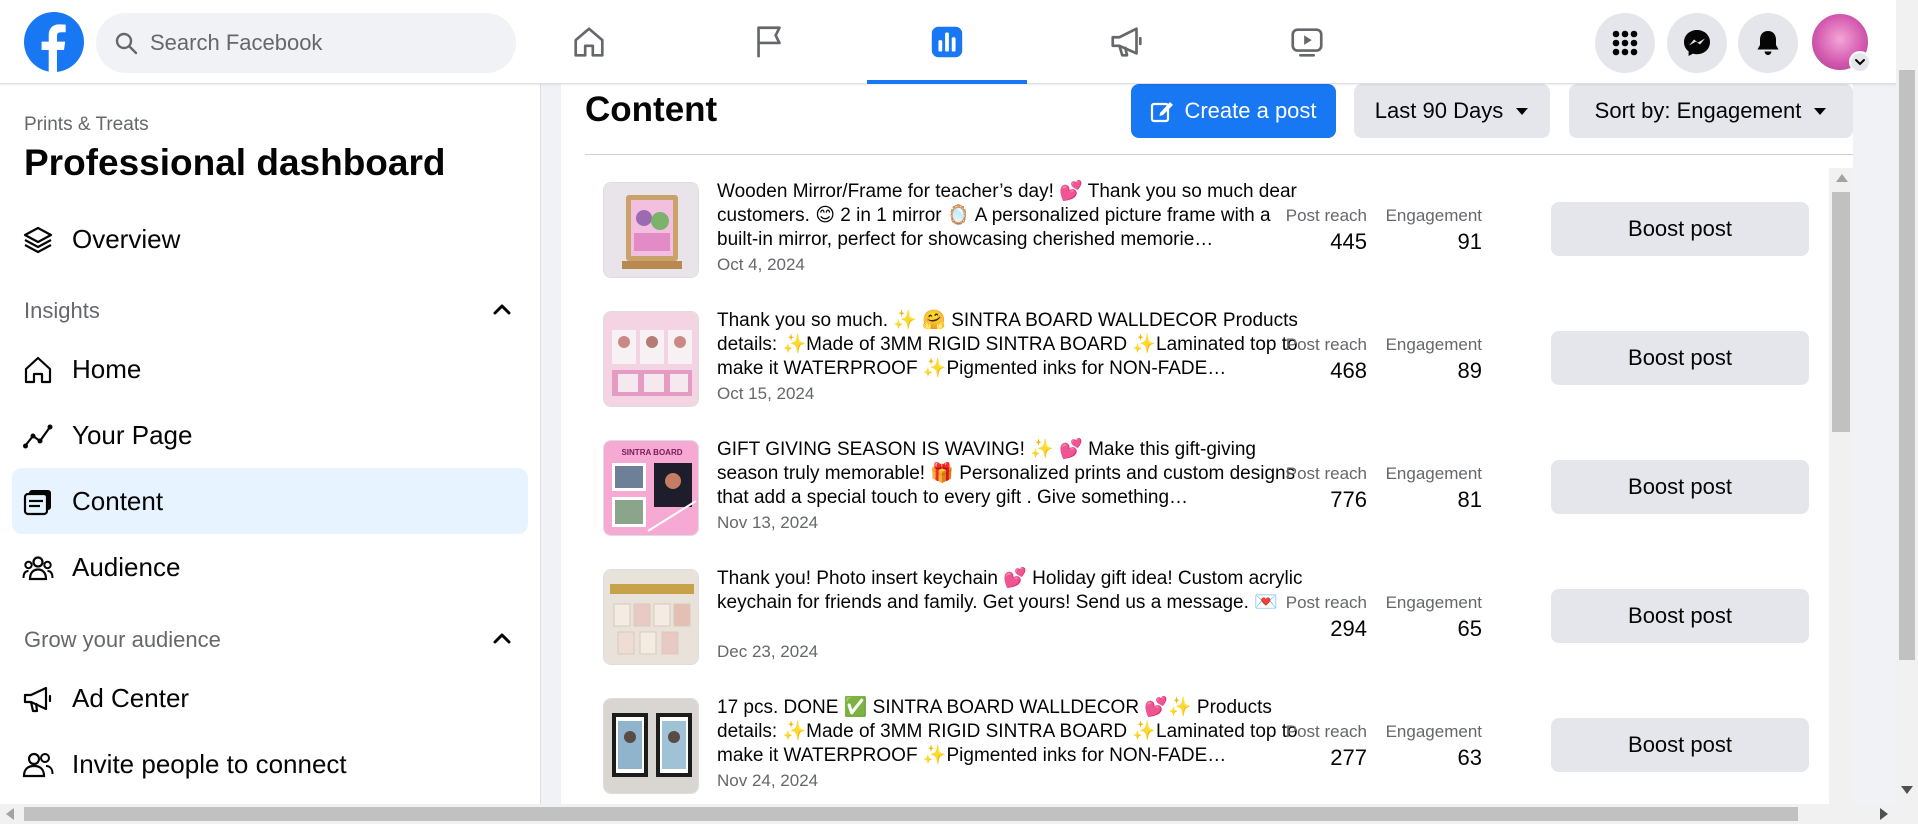 The height and width of the screenshot is (824, 1918). I want to click on sidebar-item-overview: Overview, so click(270, 239).